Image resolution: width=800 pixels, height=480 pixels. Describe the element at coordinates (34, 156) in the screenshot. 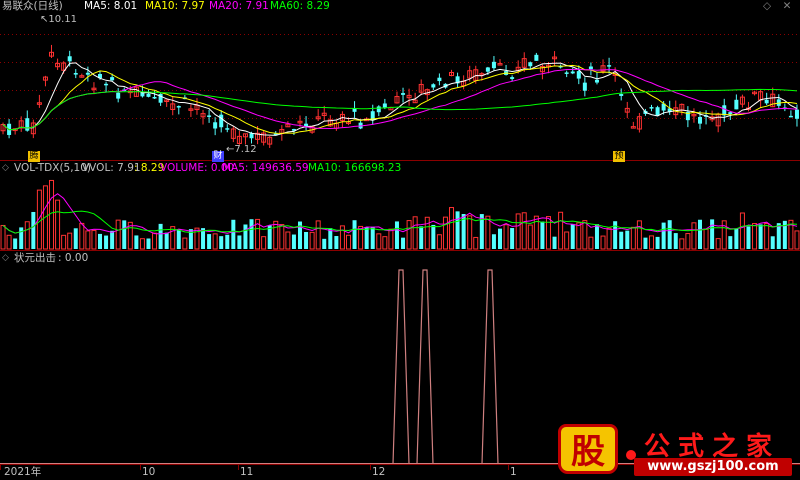

I see `event-marker: 腾` at that location.